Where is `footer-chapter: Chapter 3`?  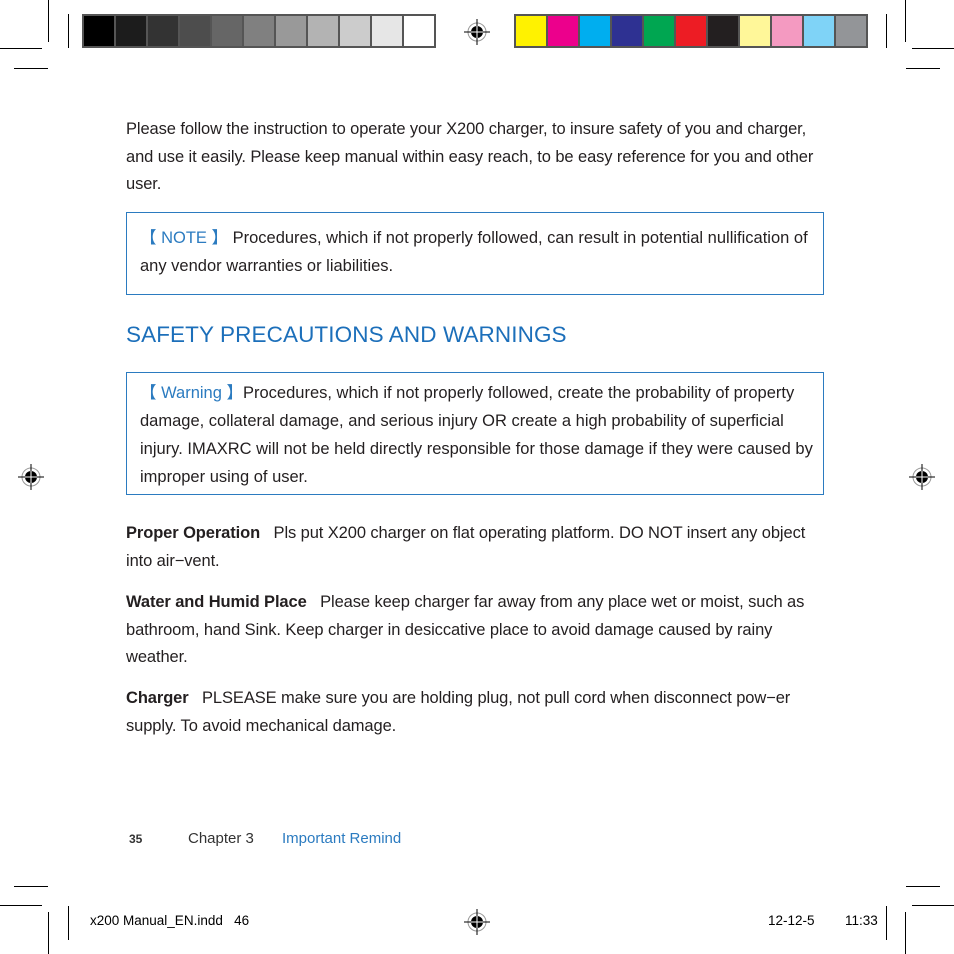
footer-chapter: Chapter 3 is located at coordinates (221, 838).